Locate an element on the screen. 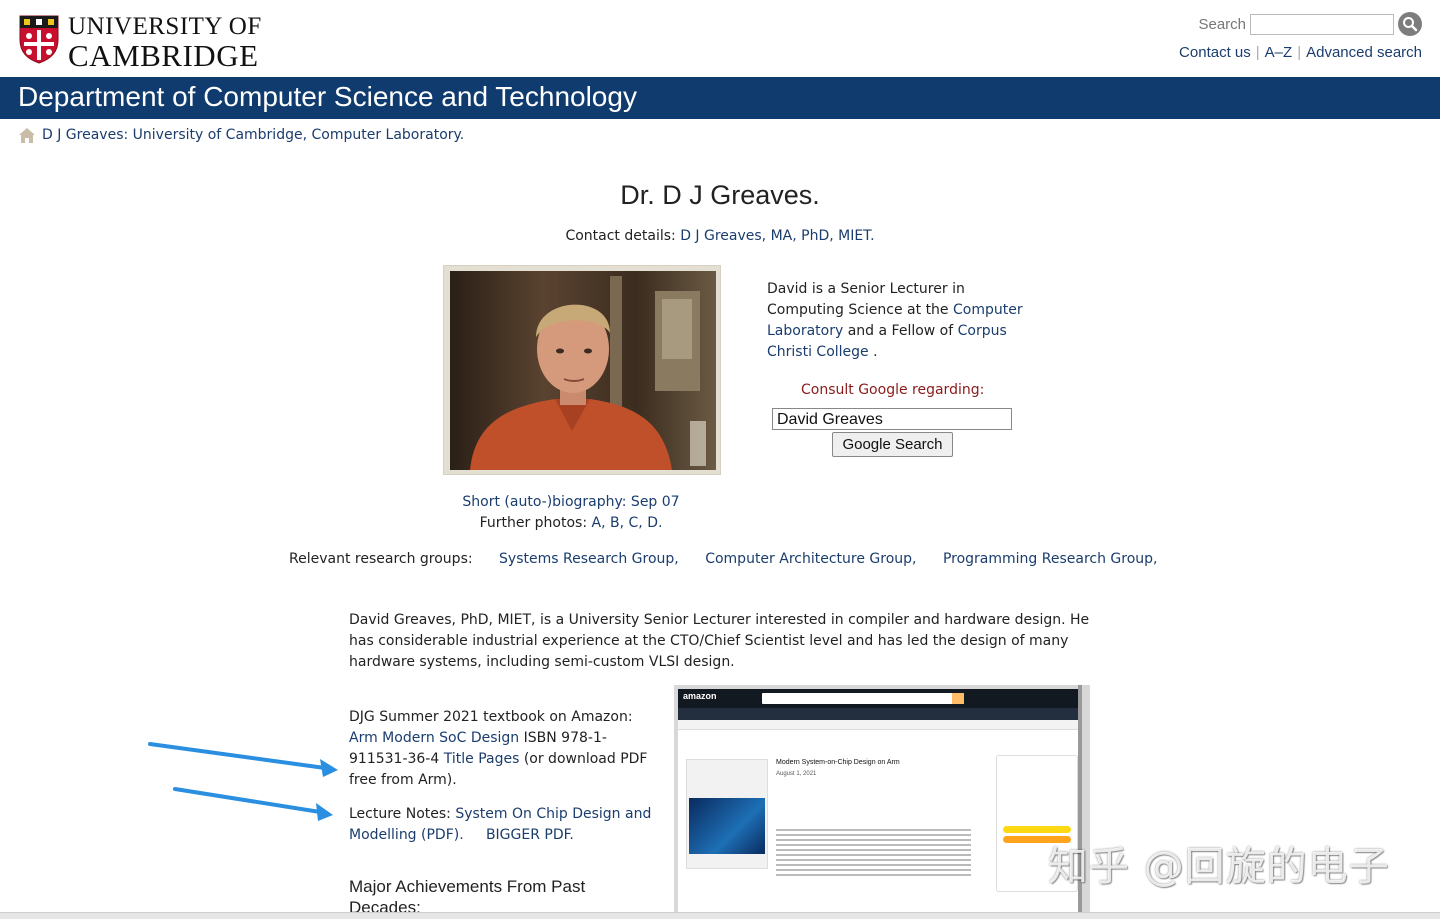 The height and width of the screenshot is (919, 1440). search-label: Search is located at coordinates (1222, 24).